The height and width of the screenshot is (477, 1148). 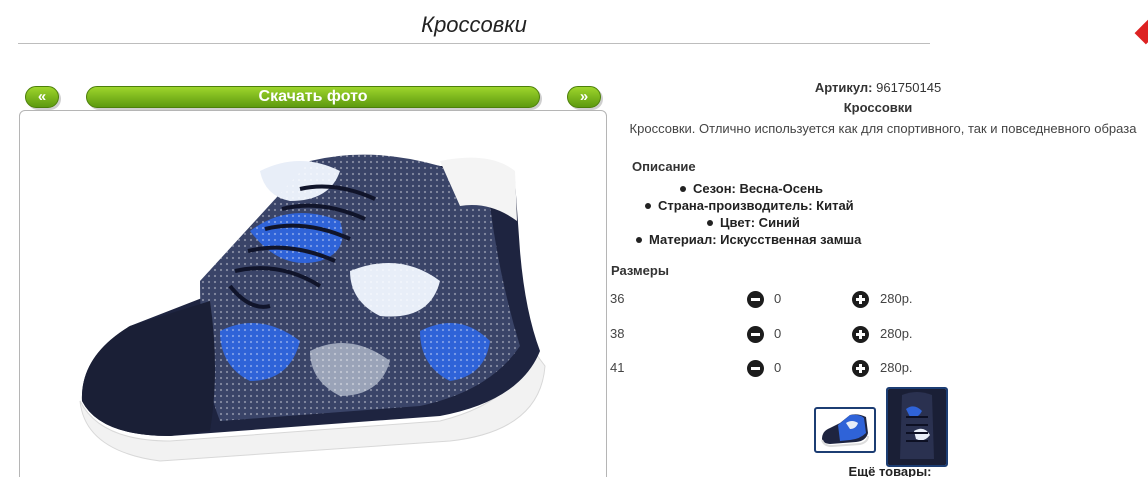 I want to click on sku-line: Артикул: 961750145, so click(x=878, y=87).